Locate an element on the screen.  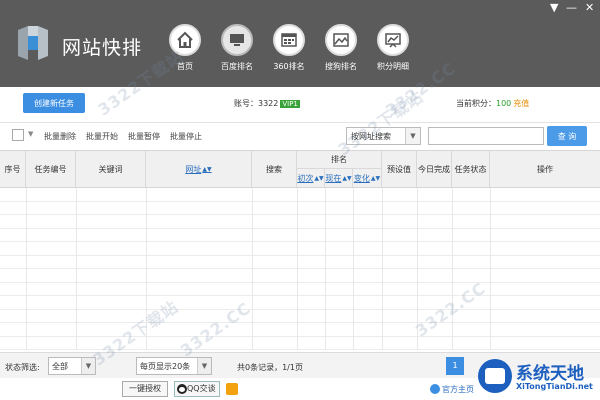
monitor-icon is located at coordinates (237, 40).